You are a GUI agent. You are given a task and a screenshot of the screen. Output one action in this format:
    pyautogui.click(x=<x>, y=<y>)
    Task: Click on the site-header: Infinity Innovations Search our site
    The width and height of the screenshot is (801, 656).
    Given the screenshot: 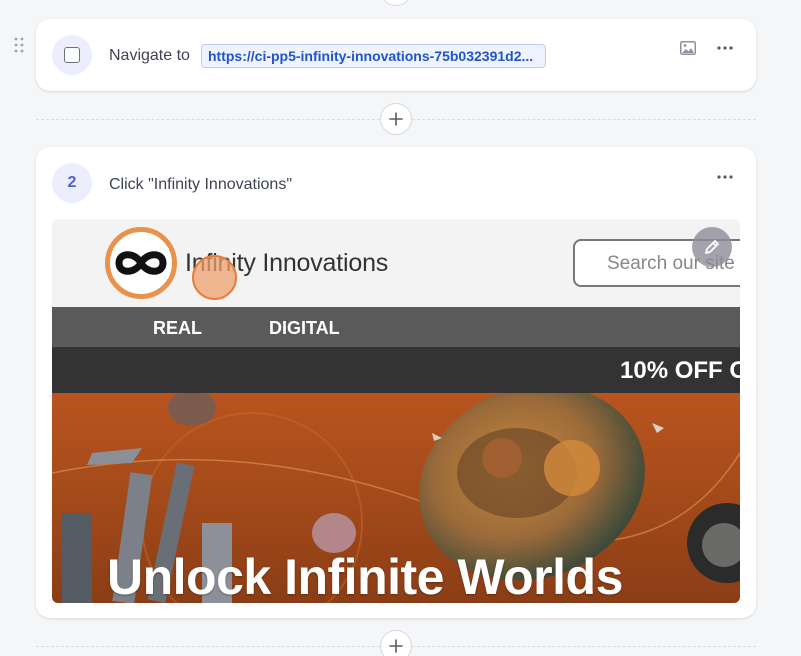 What is the action you would take?
    pyautogui.click(x=396, y=263)
    